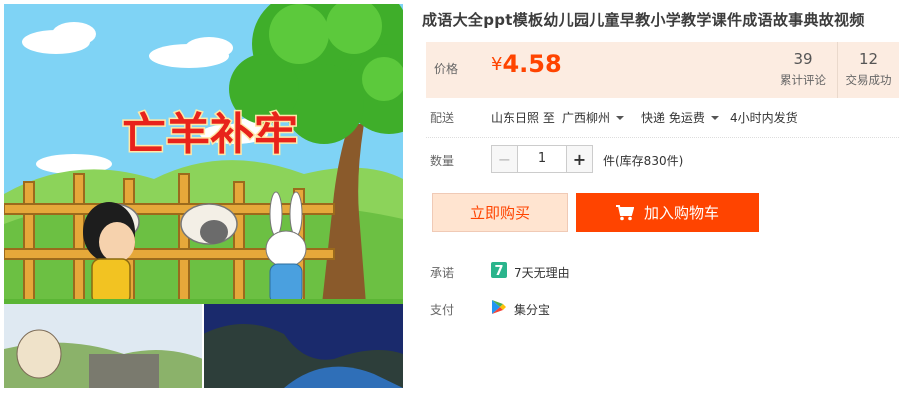 This screenshot has width=899, height=411. What do you see at coordinates (579, 159) in the screenshot?
I see `increase-button: +` at bounding box center [579, 159].